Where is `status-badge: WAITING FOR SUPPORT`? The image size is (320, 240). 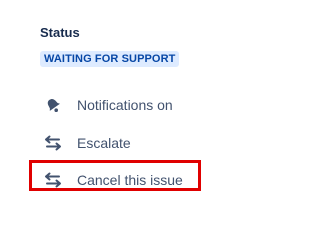 status-badge: WAITING FOR SUPPORT is located at coordinates (110, 59).